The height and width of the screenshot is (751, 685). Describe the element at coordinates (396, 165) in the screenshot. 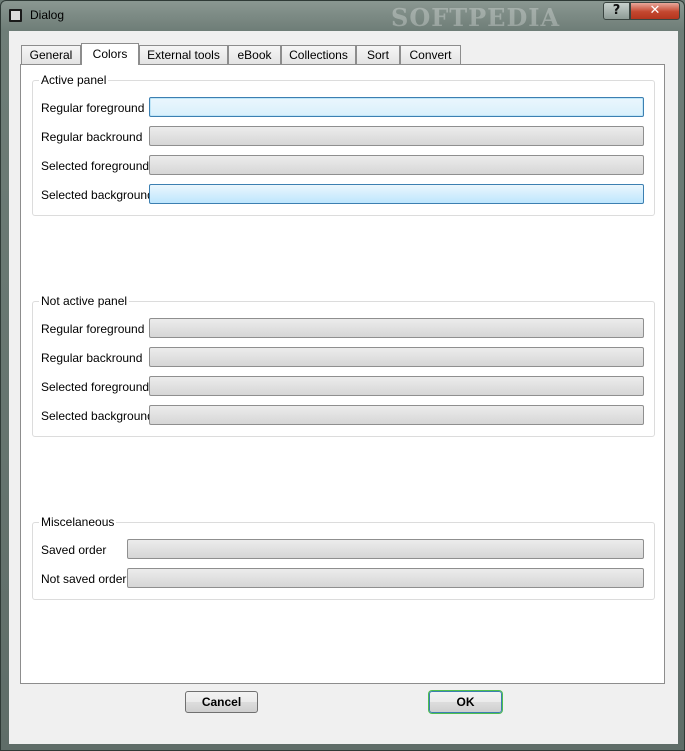

I see `active-selected-foreground-color-button` at that location.